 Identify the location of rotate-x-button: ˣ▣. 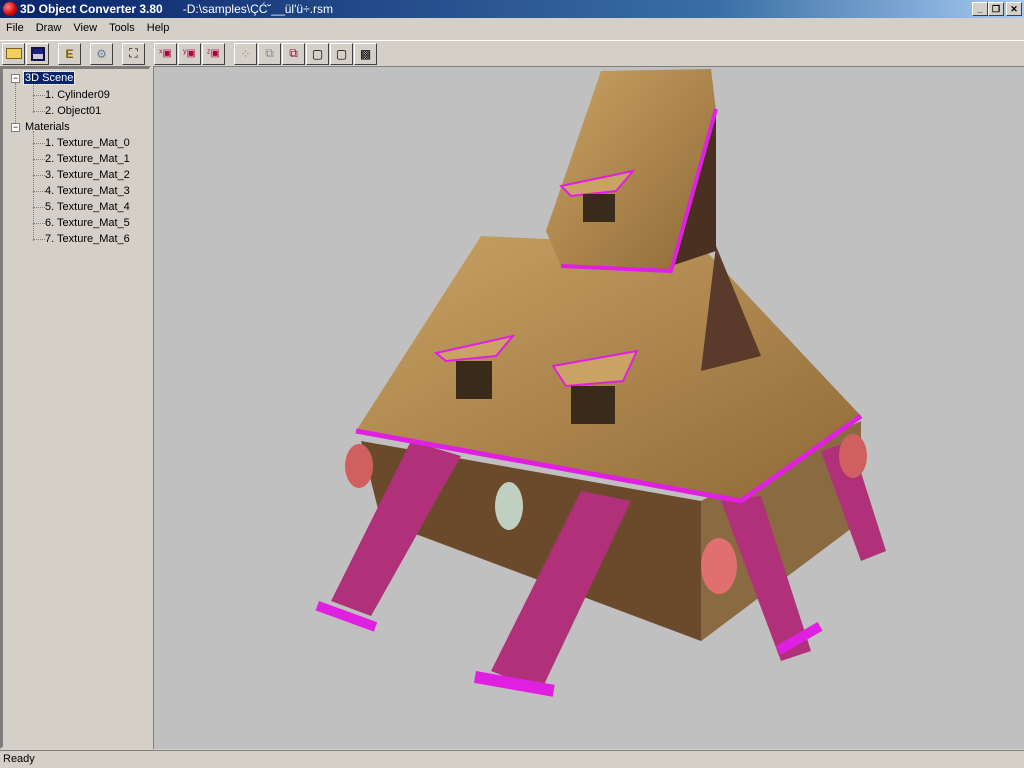
(165, 53).